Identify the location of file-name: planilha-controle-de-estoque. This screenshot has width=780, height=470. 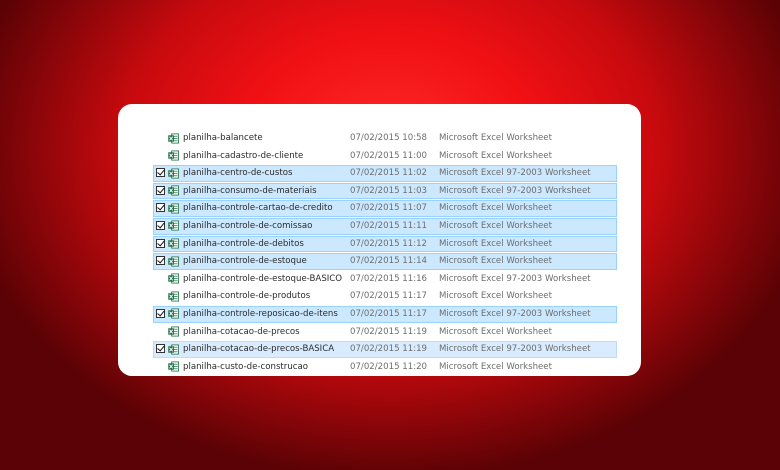
(245, 261).